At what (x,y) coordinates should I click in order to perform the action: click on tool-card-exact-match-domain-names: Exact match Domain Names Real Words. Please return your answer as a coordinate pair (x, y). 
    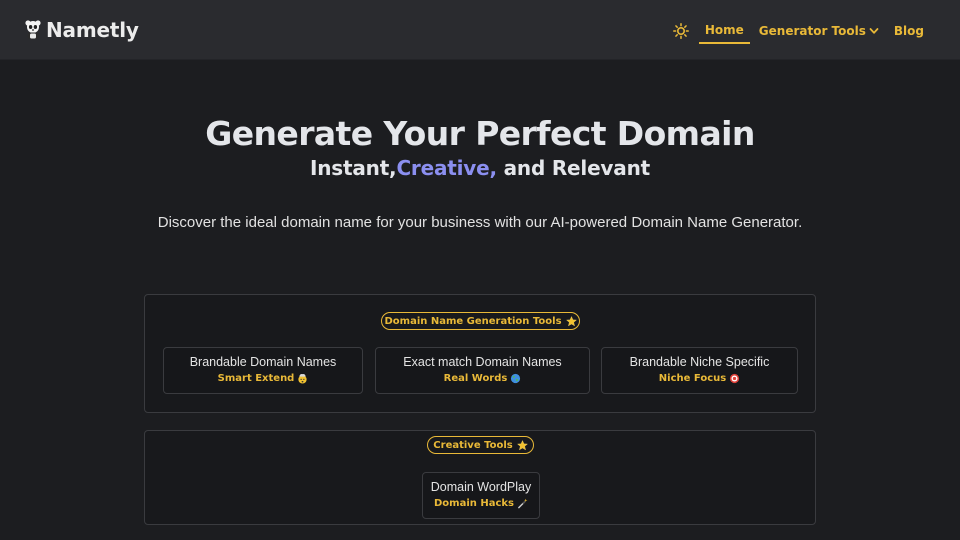
    Looking at the image, I should click on (482, 370).